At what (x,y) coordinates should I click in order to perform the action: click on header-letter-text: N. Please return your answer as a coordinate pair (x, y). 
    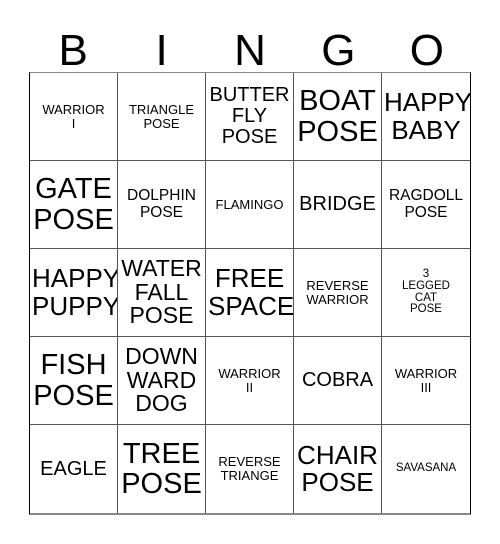
    Looking at the image, I should click on (250, 50).